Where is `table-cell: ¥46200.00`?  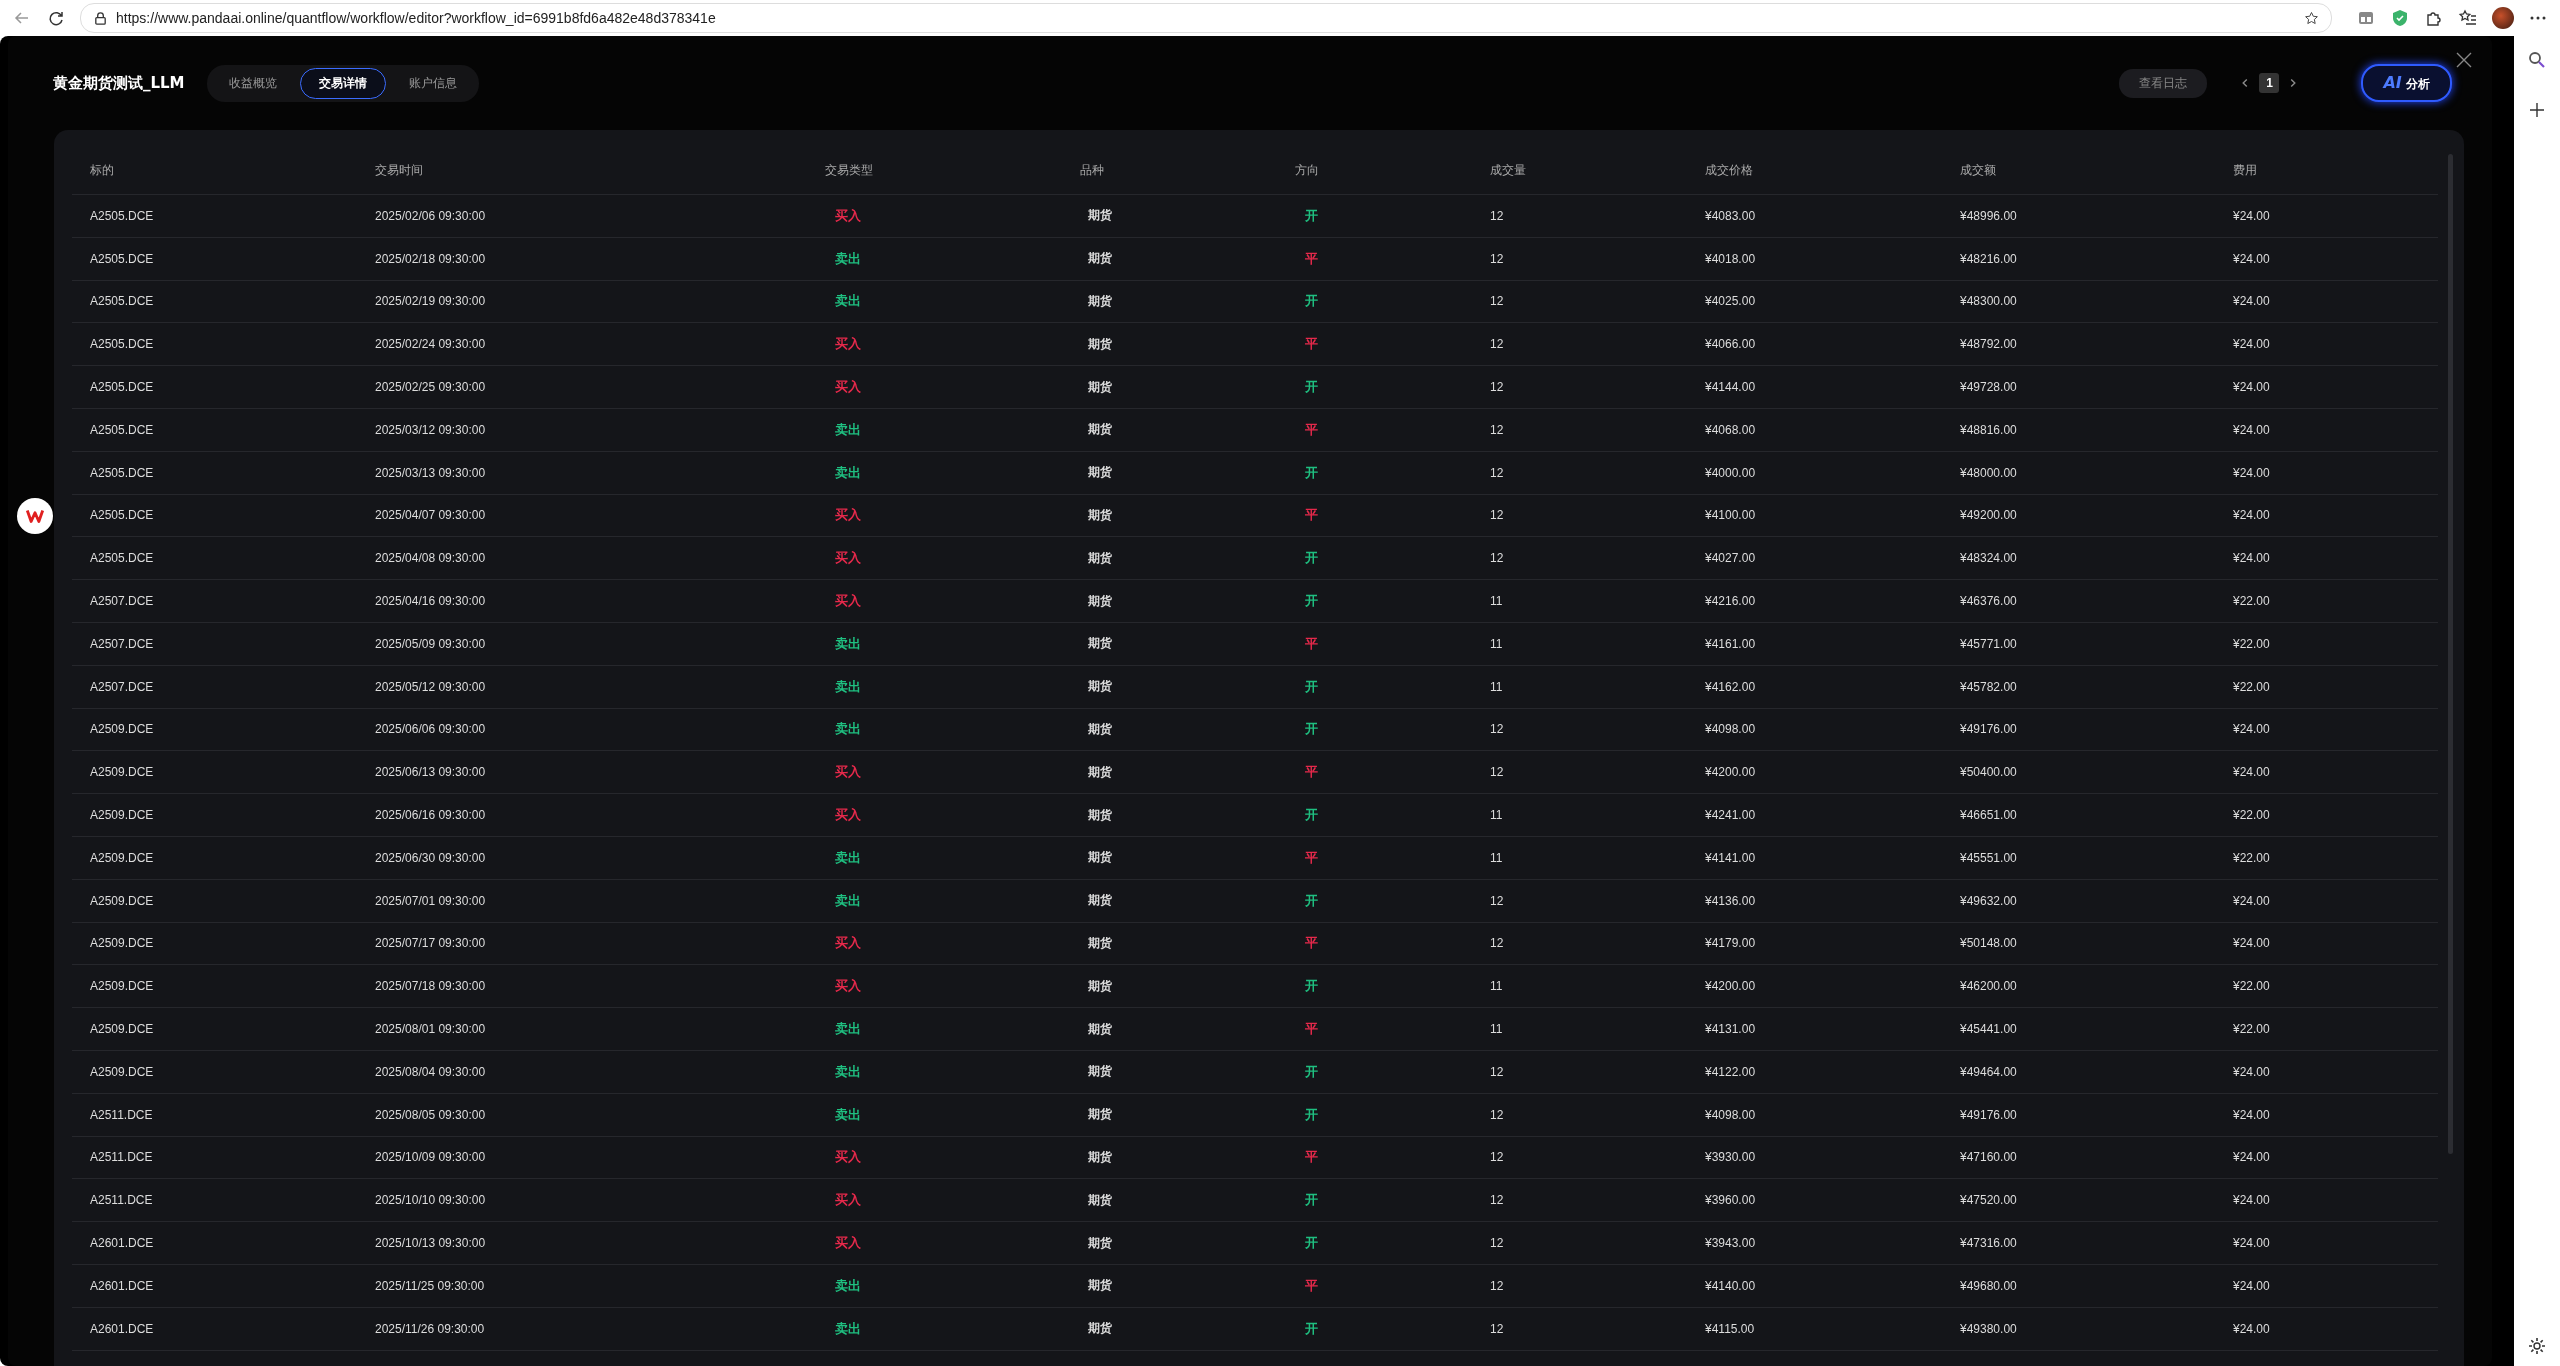
table-cell: ¥46200.00 is located at coordinates (1988, 986).